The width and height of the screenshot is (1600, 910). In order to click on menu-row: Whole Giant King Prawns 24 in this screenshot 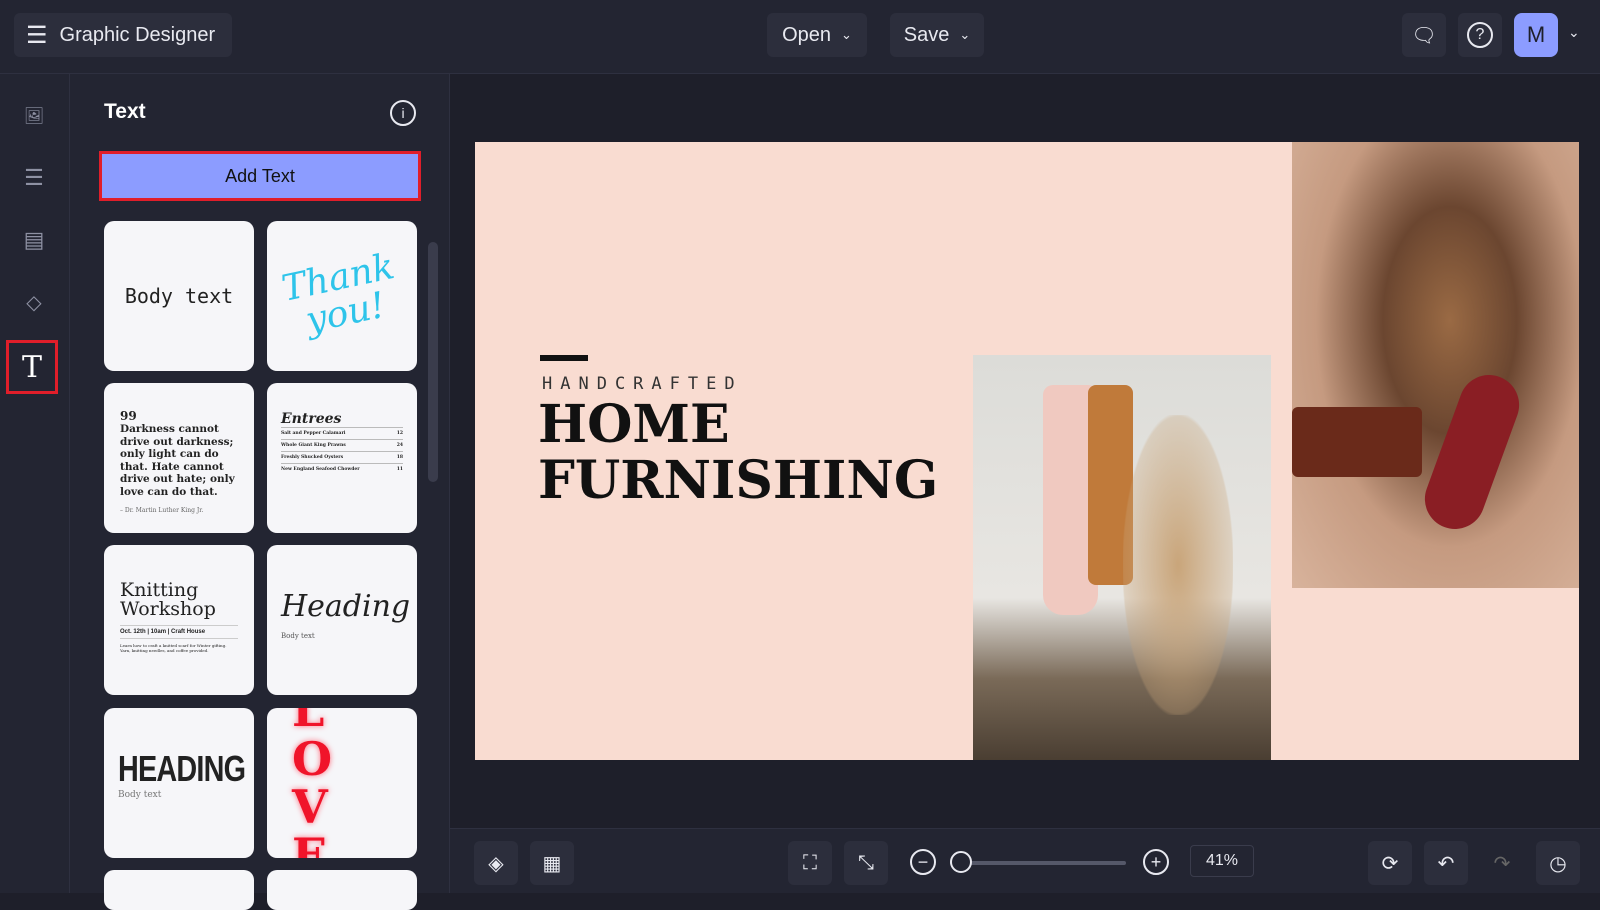, I will do `click(342, 445)`.